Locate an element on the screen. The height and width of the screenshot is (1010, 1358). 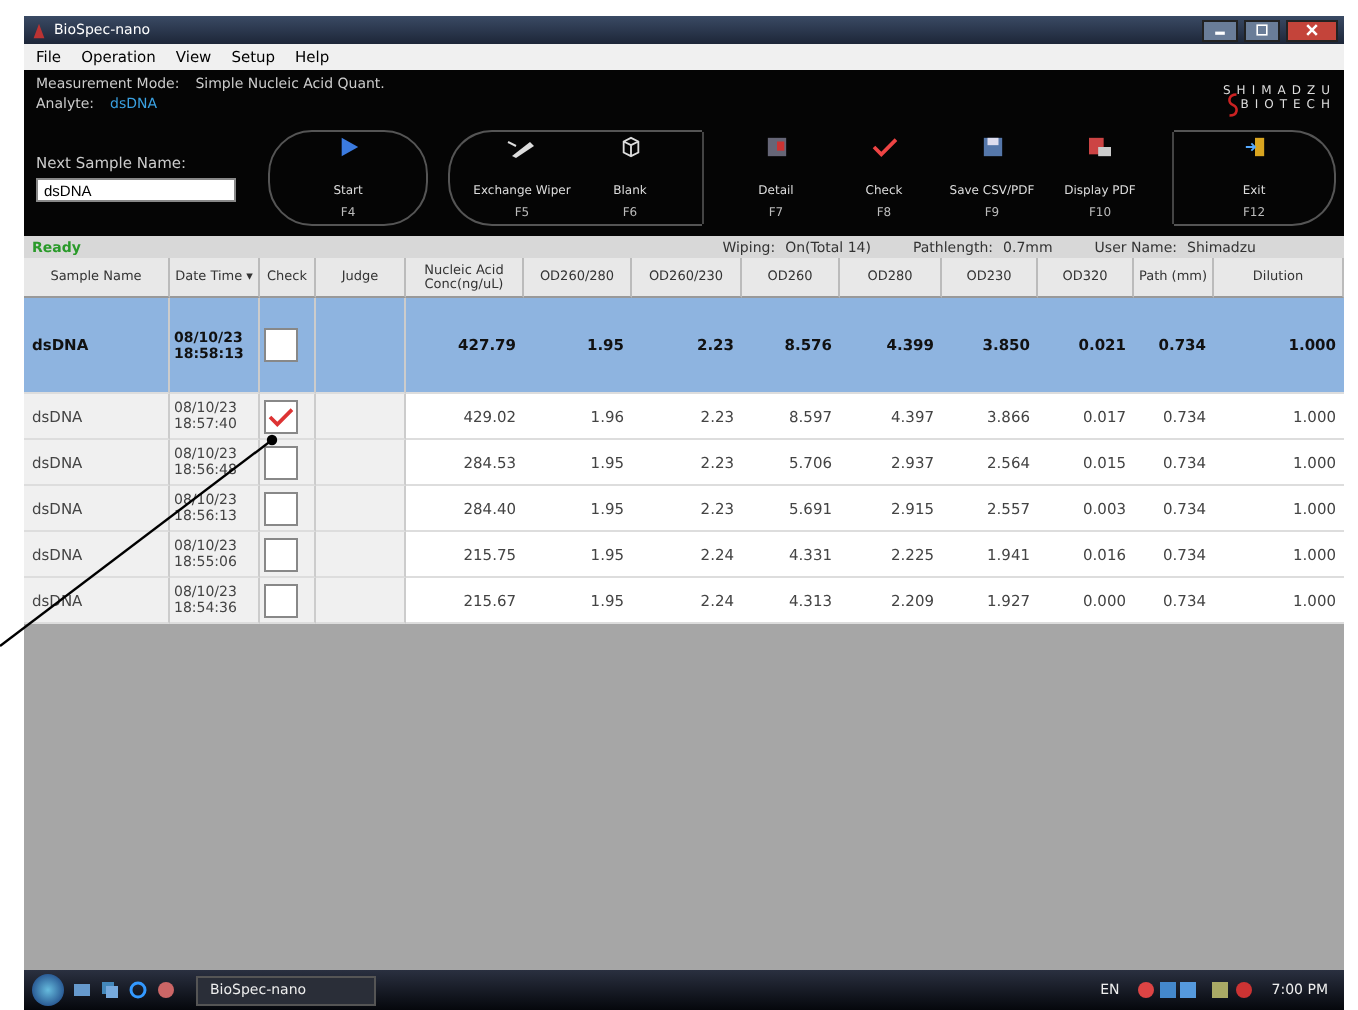
save-icon is located at coordinates (992, 147).